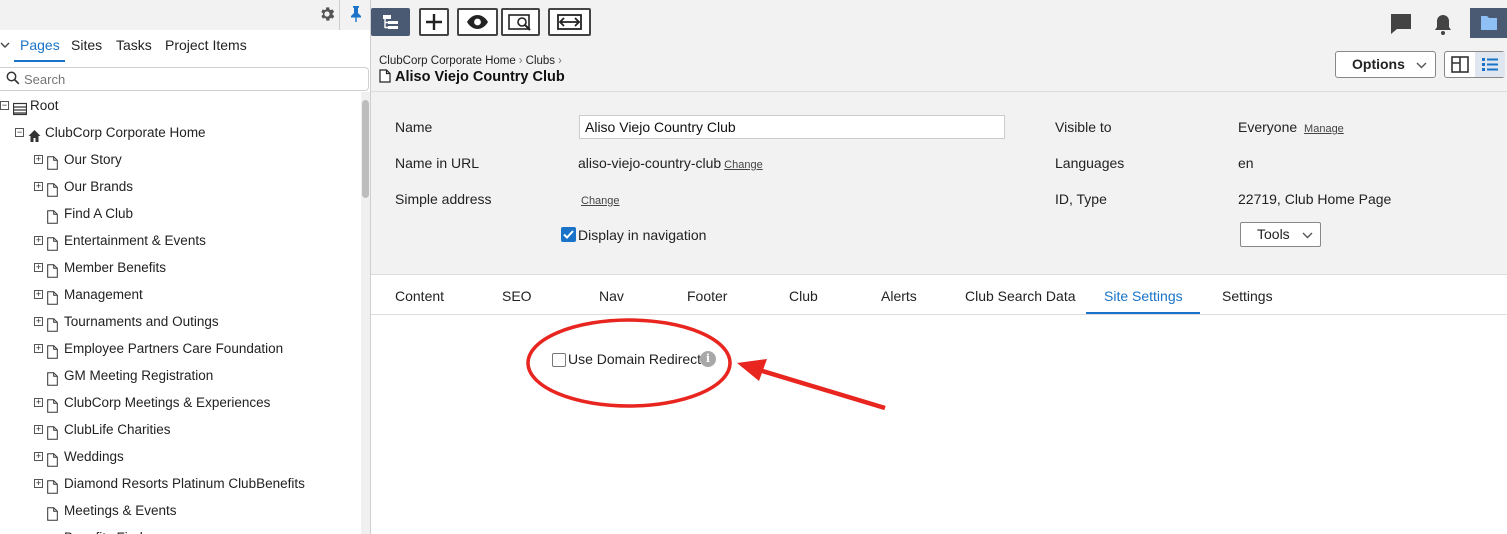 The height and width of the screenshot is (534, 1507). I want to click on scrollbar-thumb, so click(365, 149).